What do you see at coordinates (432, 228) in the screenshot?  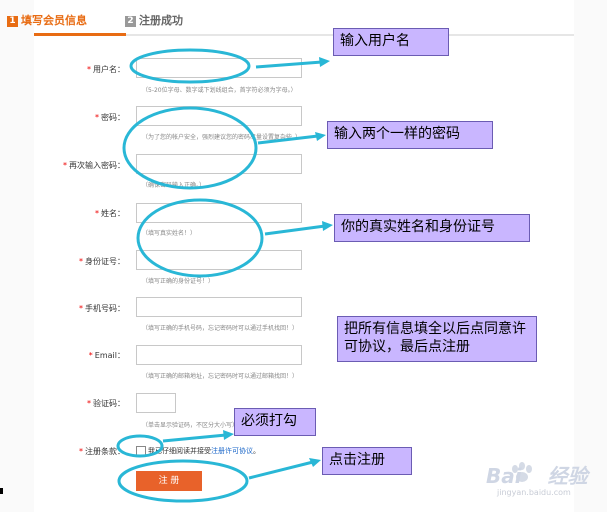 I see `callout-identity: 你的真实姓名和身份证号` at bounding box center [432, 228].